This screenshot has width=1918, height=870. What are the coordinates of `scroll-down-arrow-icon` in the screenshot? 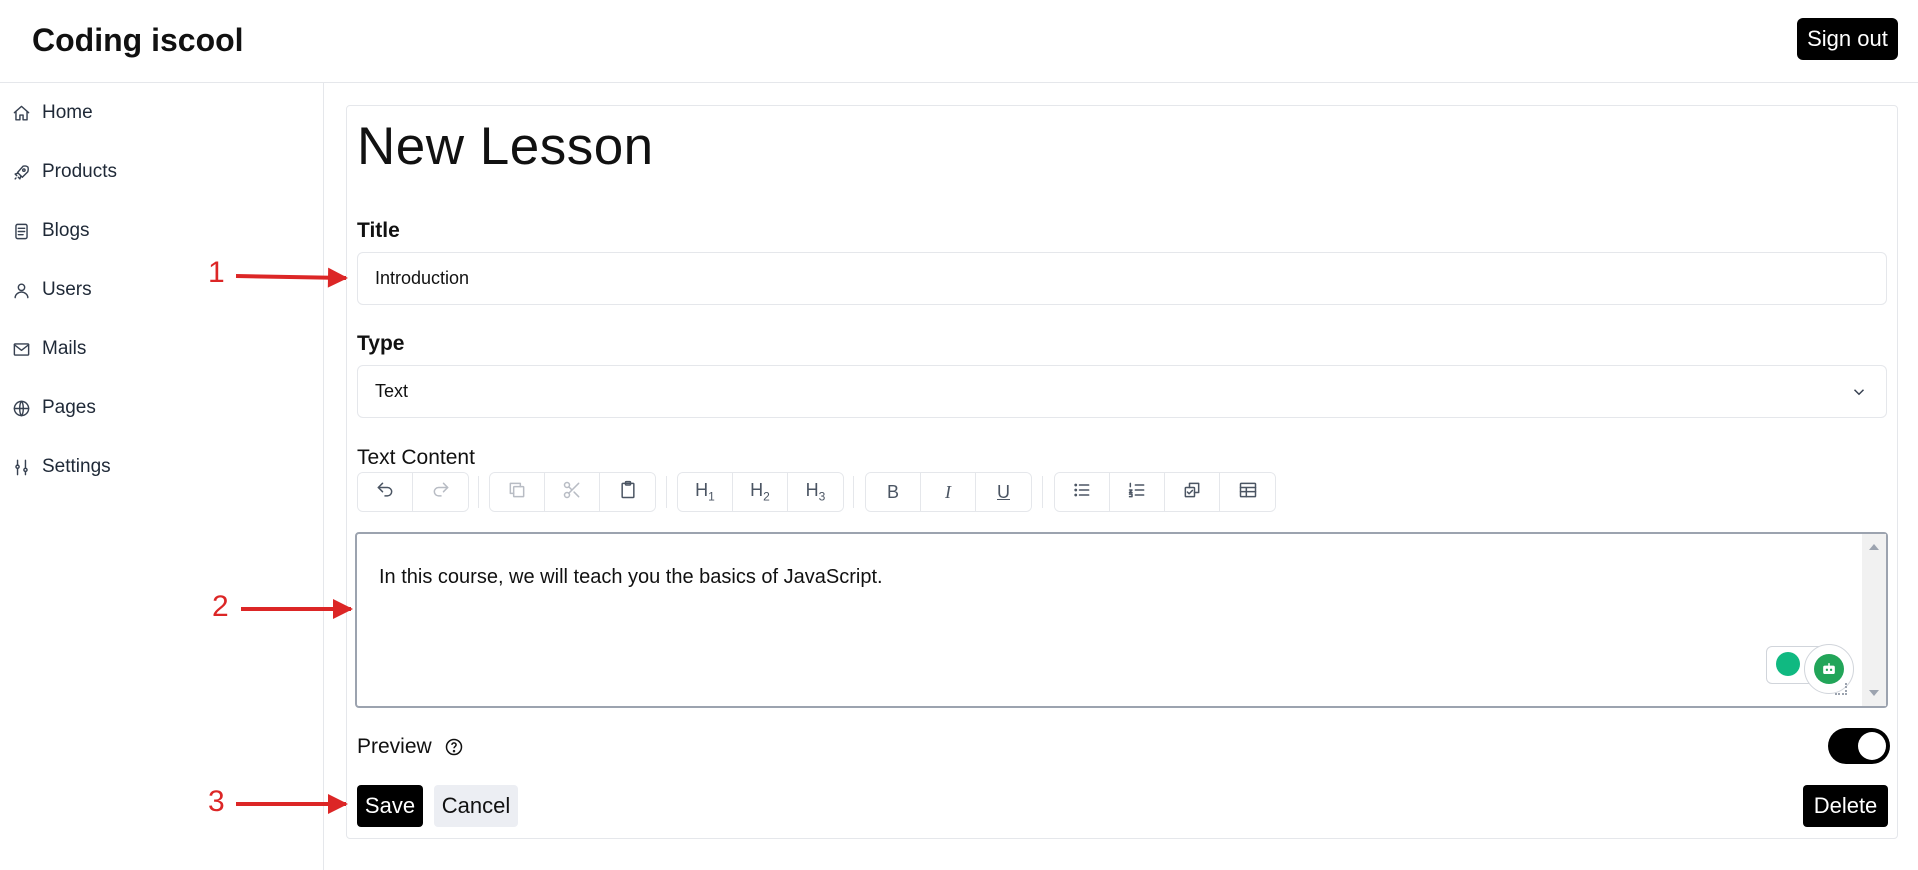 It's located at (1874, 693).